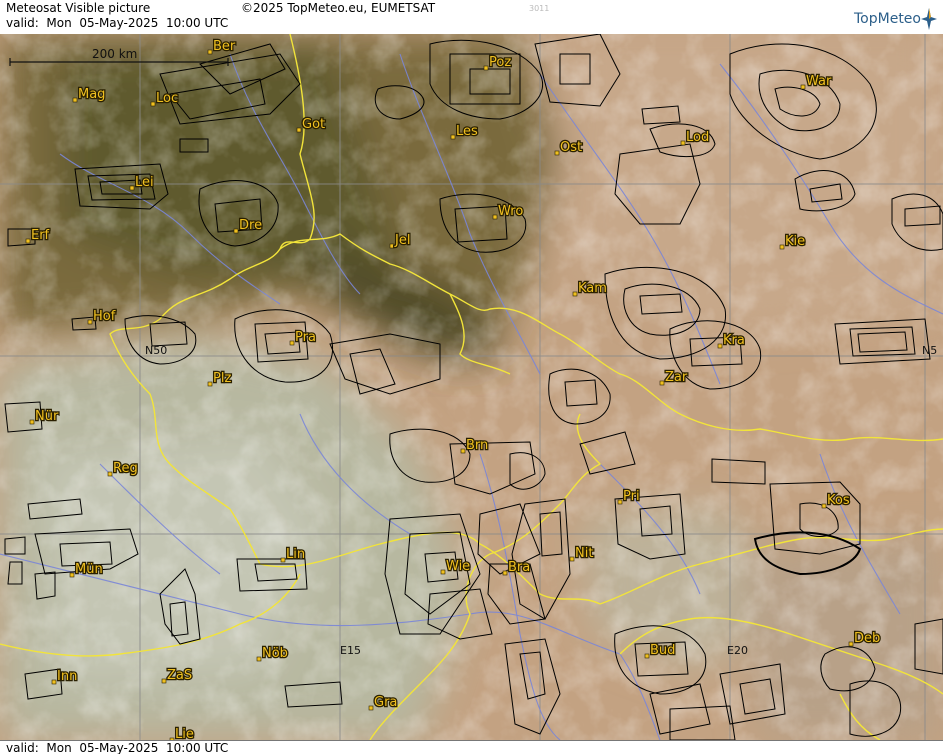 The image size is (943, 754). I want to click on city-label: Mün, so click(89, 569).